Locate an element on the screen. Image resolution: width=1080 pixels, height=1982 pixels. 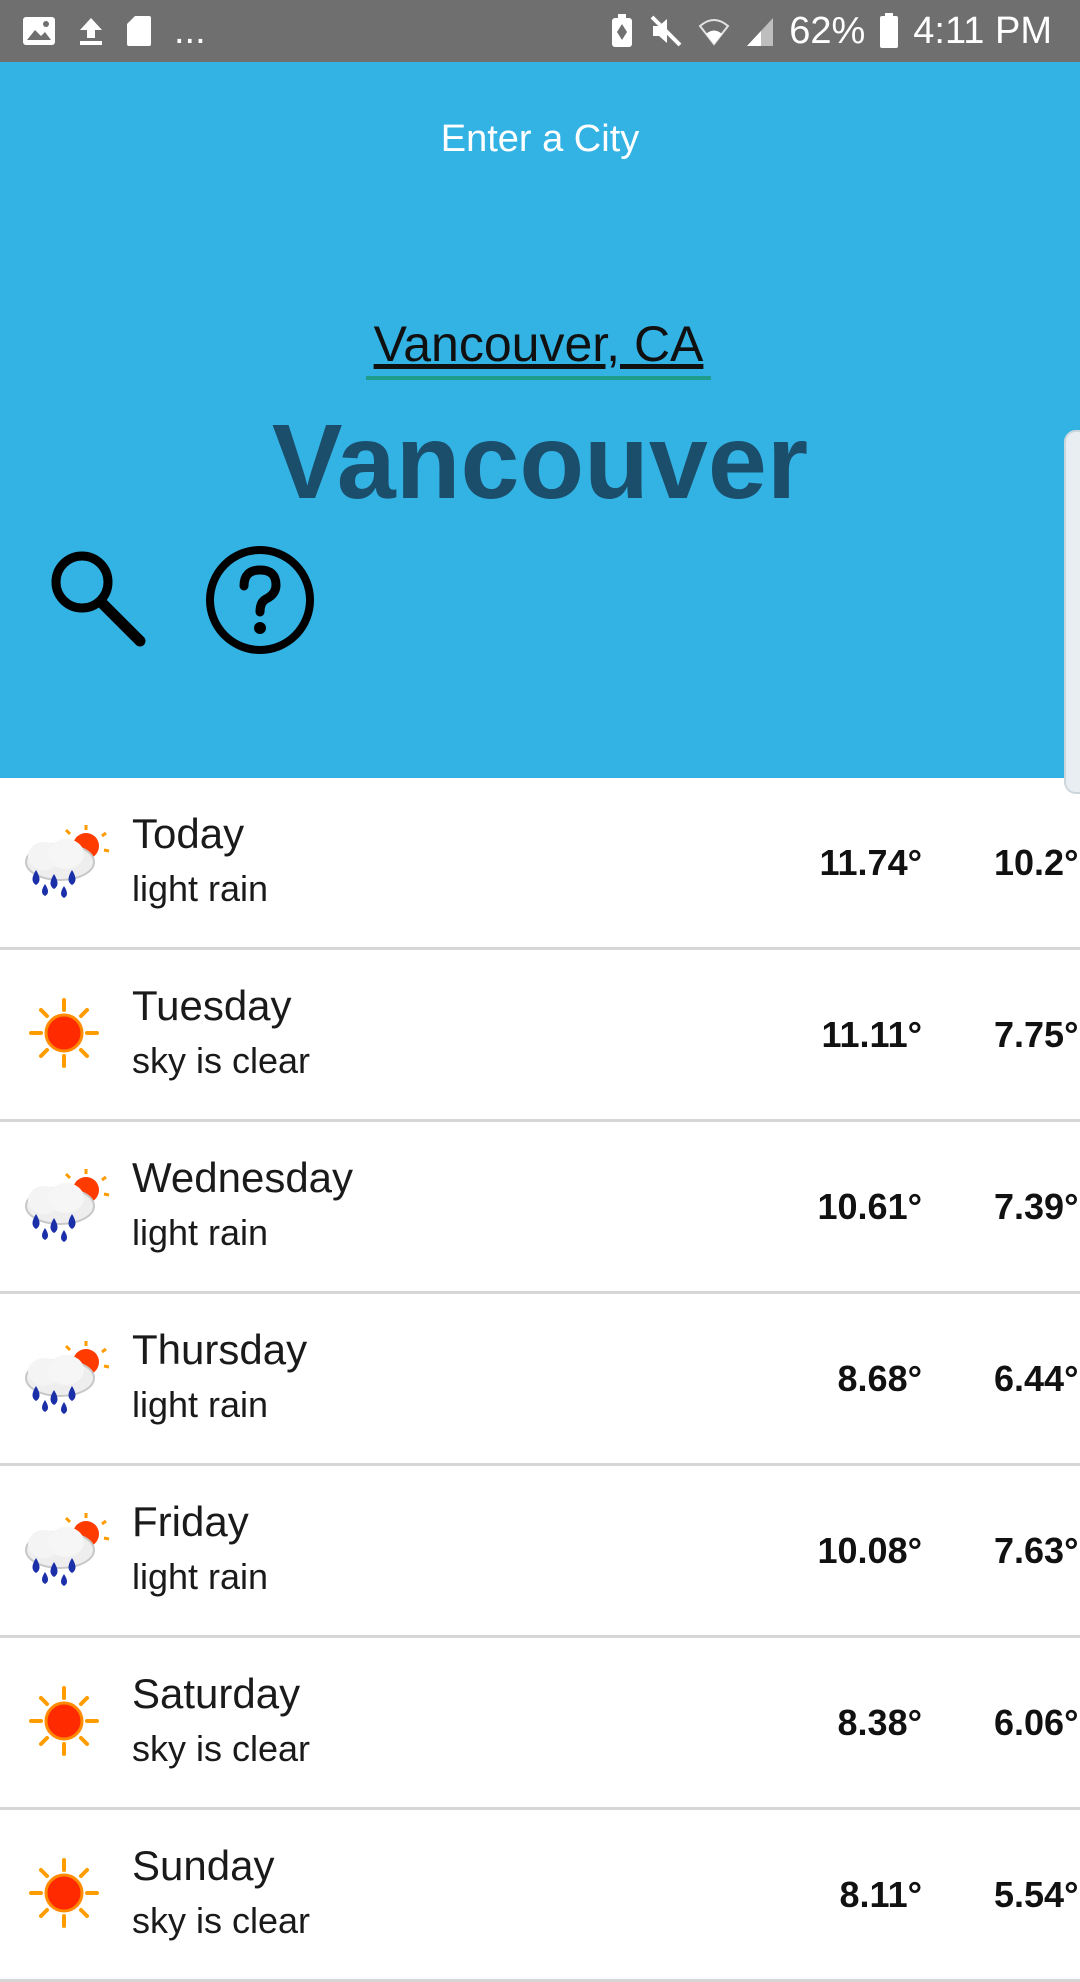
signal-icon is located at coordinates (760, 31).